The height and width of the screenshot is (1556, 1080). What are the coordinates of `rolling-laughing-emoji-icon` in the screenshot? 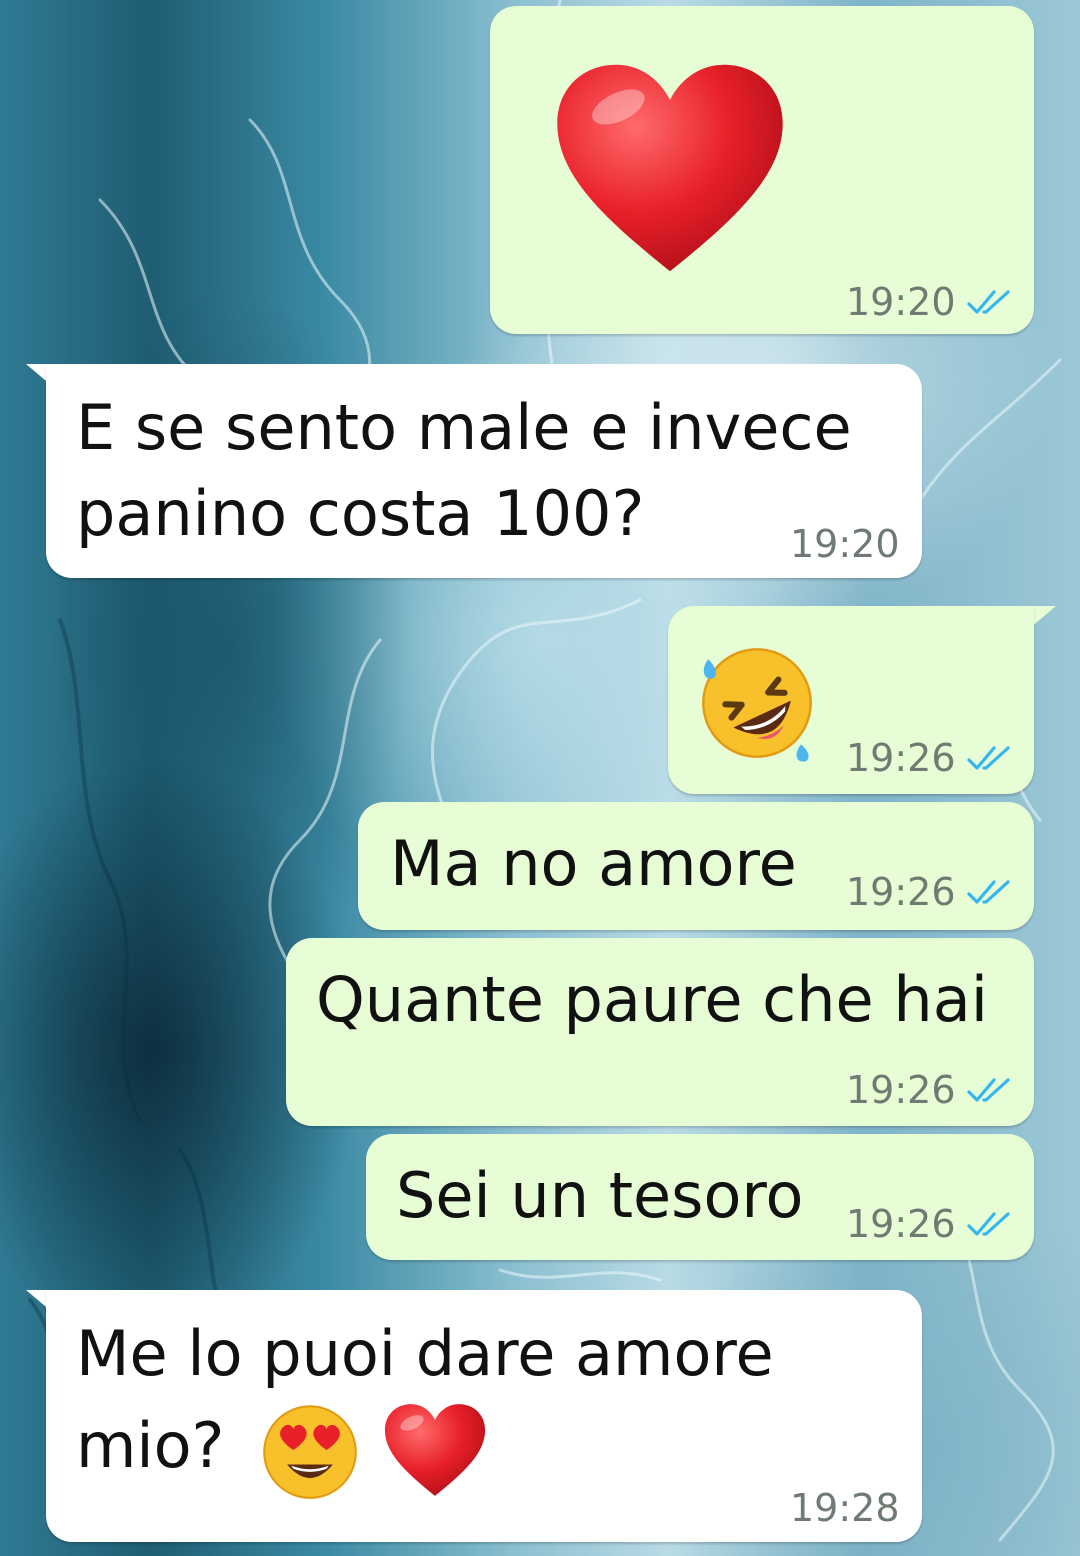 It's located at (757, 705).